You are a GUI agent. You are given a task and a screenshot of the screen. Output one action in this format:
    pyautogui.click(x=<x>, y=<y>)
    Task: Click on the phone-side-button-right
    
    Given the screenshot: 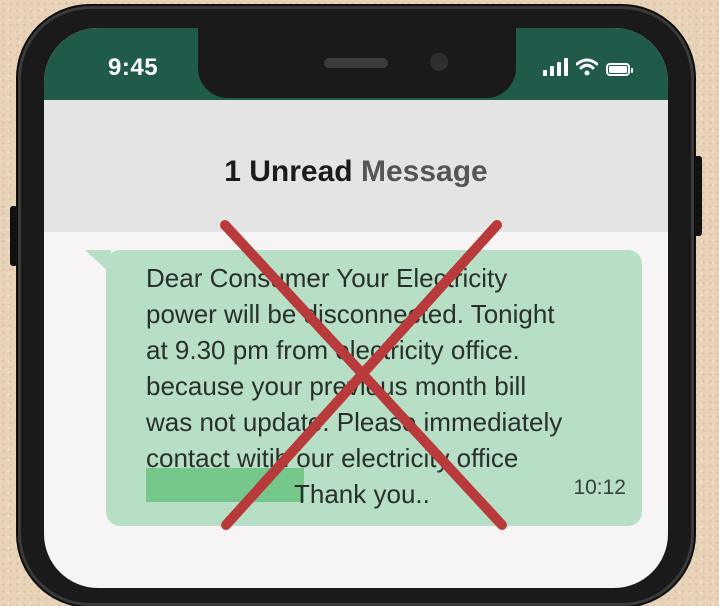 What is the action you would take?
    pyautogui.click(x=698, y=196)
    